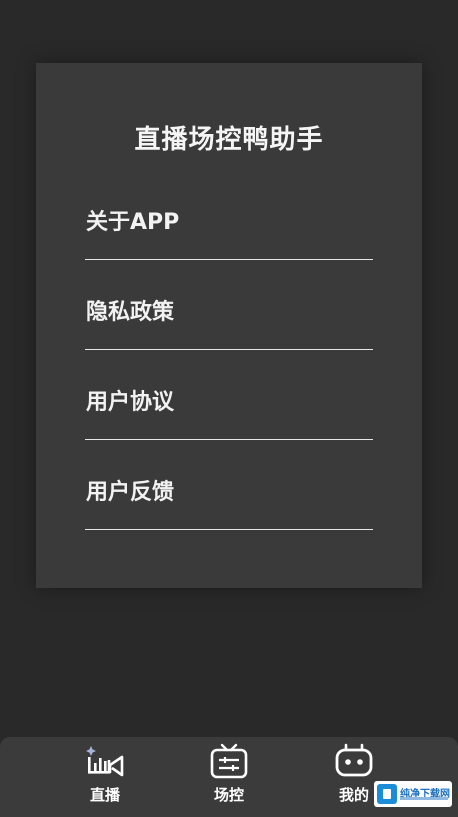 Image resolution: width=458 pixels, height=817 pixels. I want to click on menu-item-user-agreement: 用户协议, so click(229, 412).